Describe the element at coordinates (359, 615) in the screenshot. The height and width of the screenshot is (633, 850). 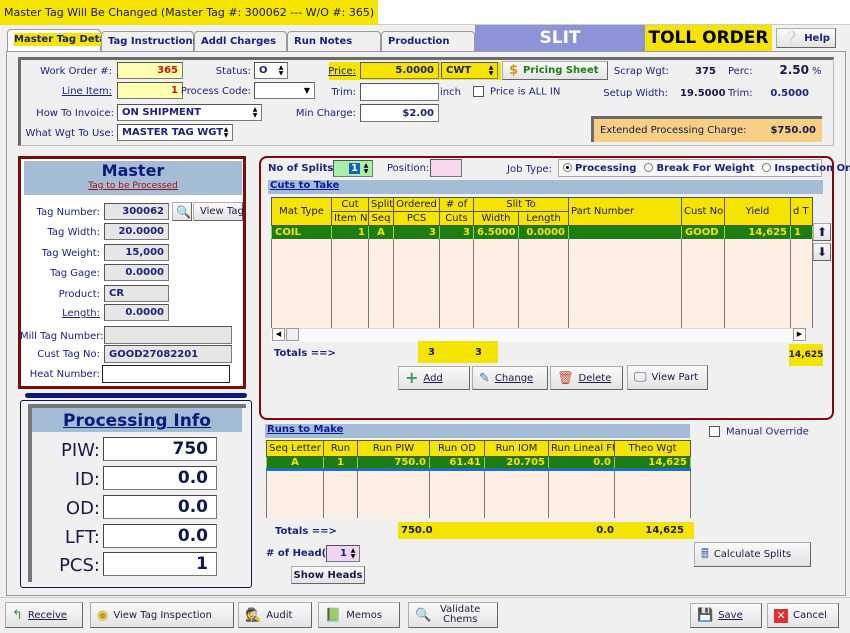
I see `memos-button: 📗 Memos` at that location.